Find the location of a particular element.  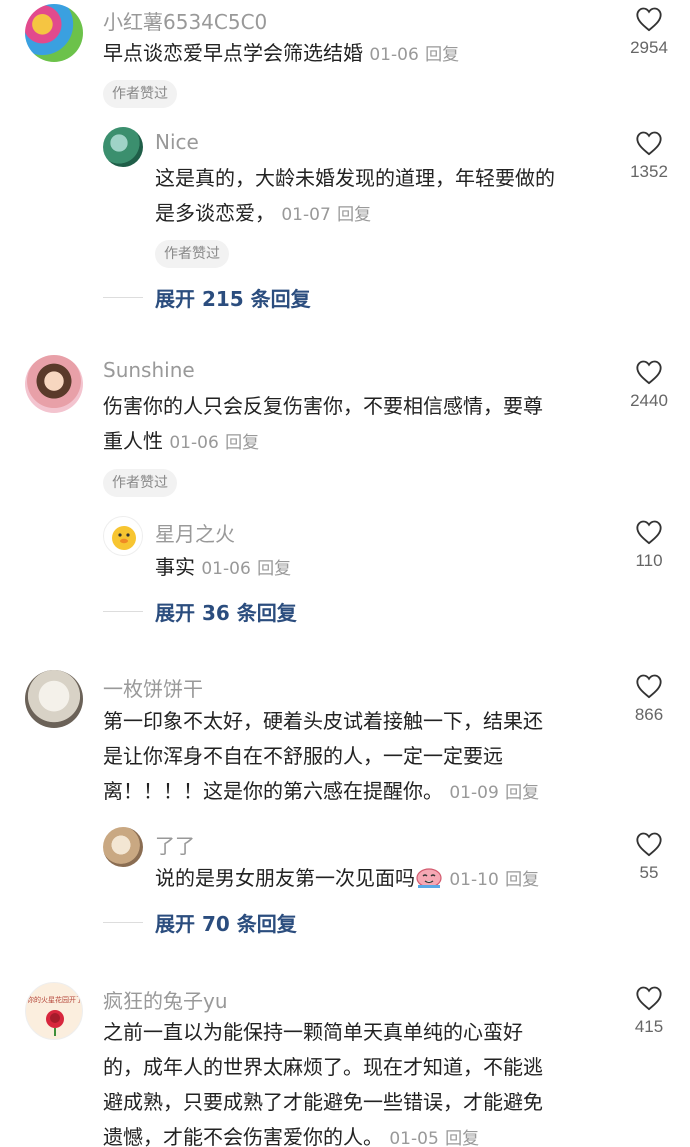

duck-emoji-icon is located at coordinates (124, 538).